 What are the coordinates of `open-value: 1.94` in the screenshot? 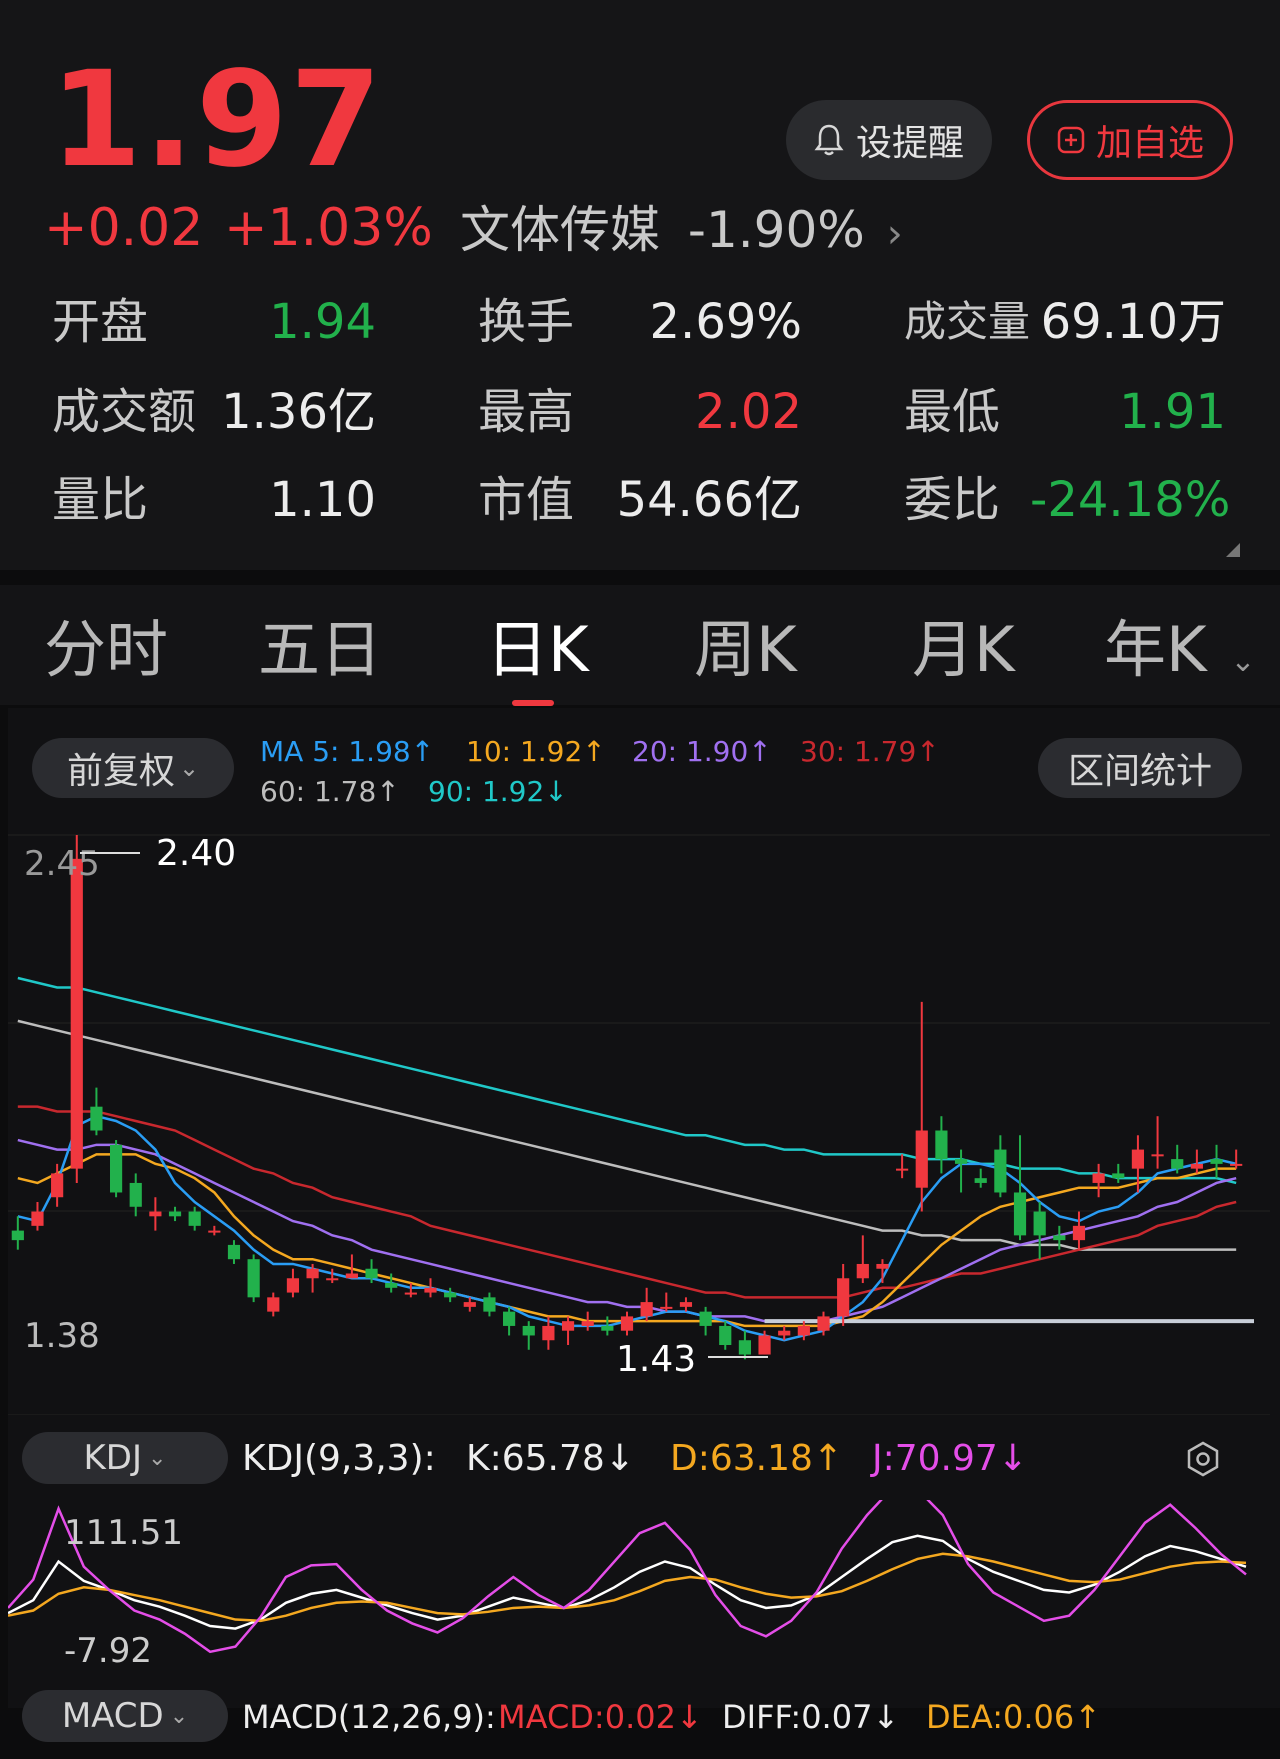 It's located at (322, 322).